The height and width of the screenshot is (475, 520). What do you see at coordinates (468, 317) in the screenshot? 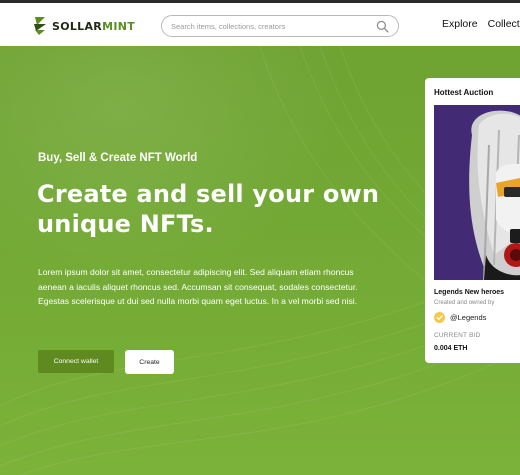
I see `owner-handle: @Legends` at bounding box center [468, 317].